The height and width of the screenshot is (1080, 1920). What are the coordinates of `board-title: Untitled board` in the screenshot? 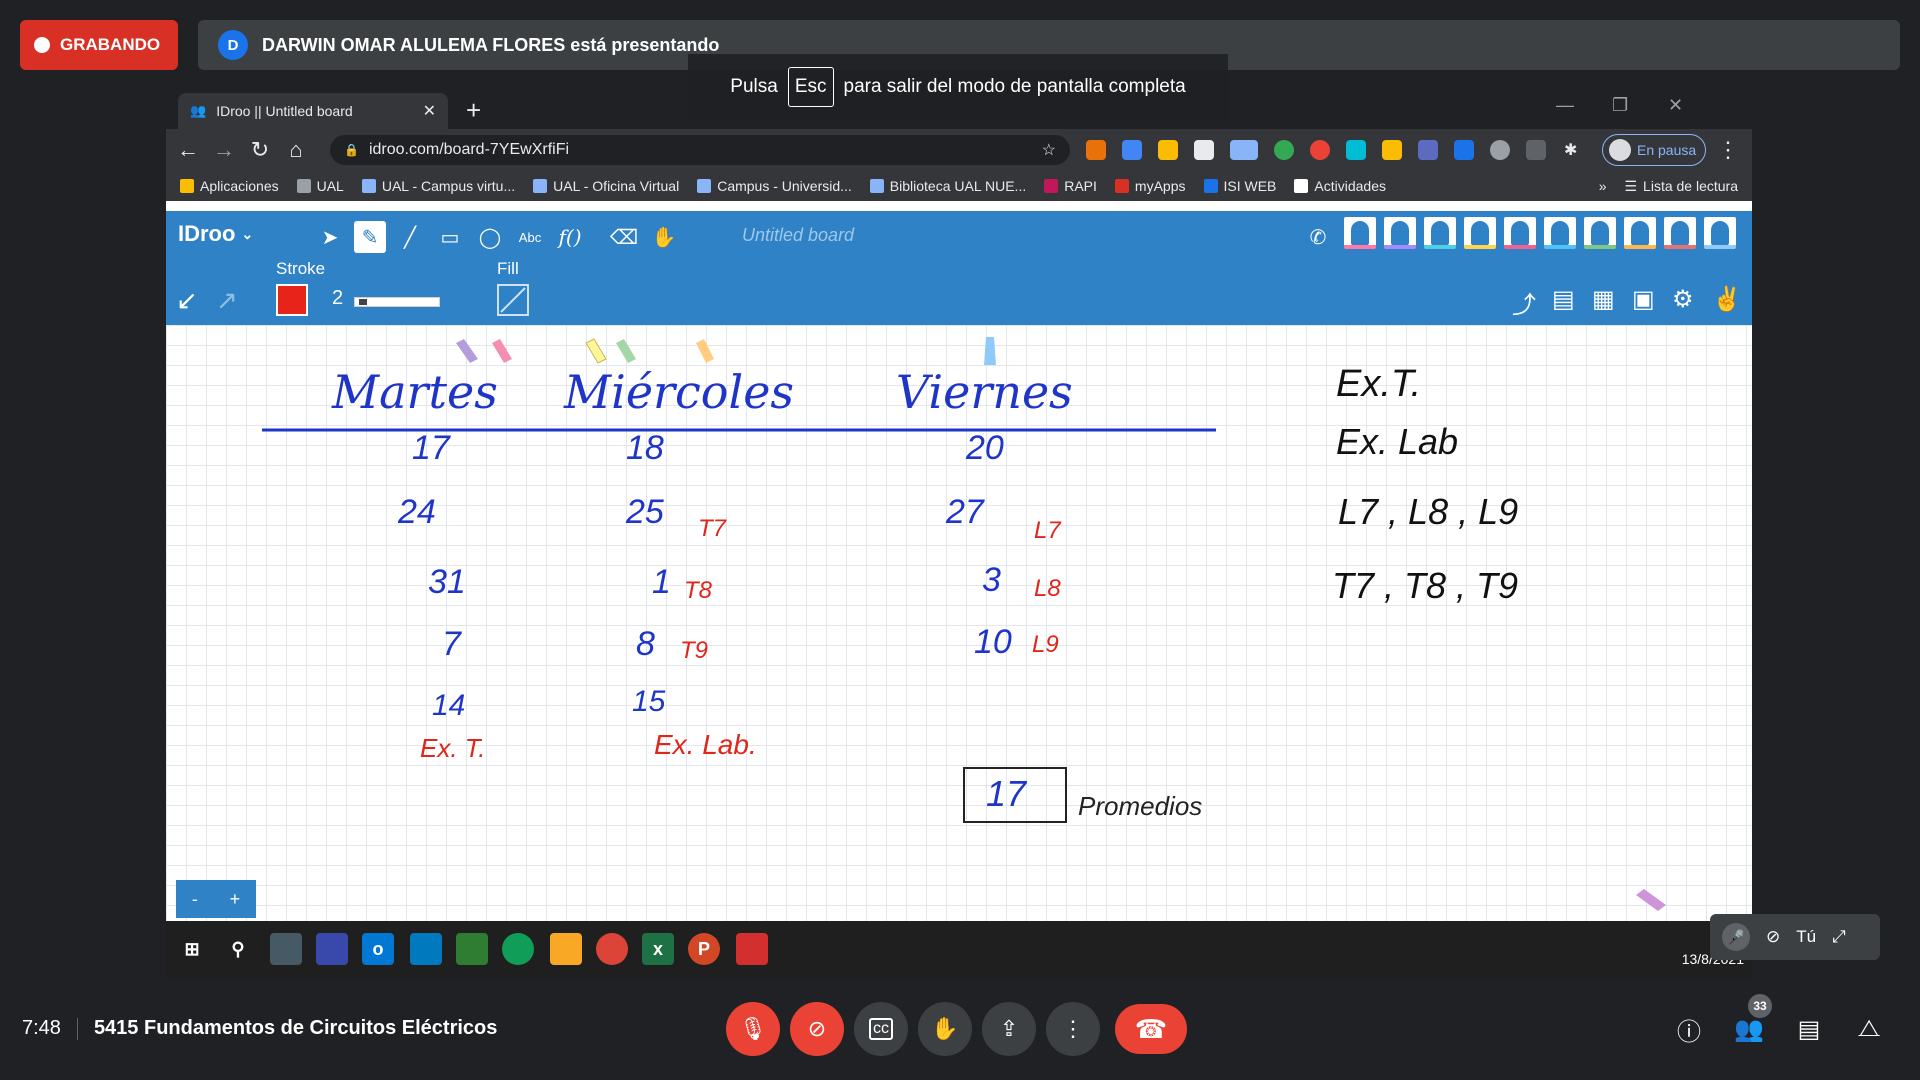 It's located at (798, 235).